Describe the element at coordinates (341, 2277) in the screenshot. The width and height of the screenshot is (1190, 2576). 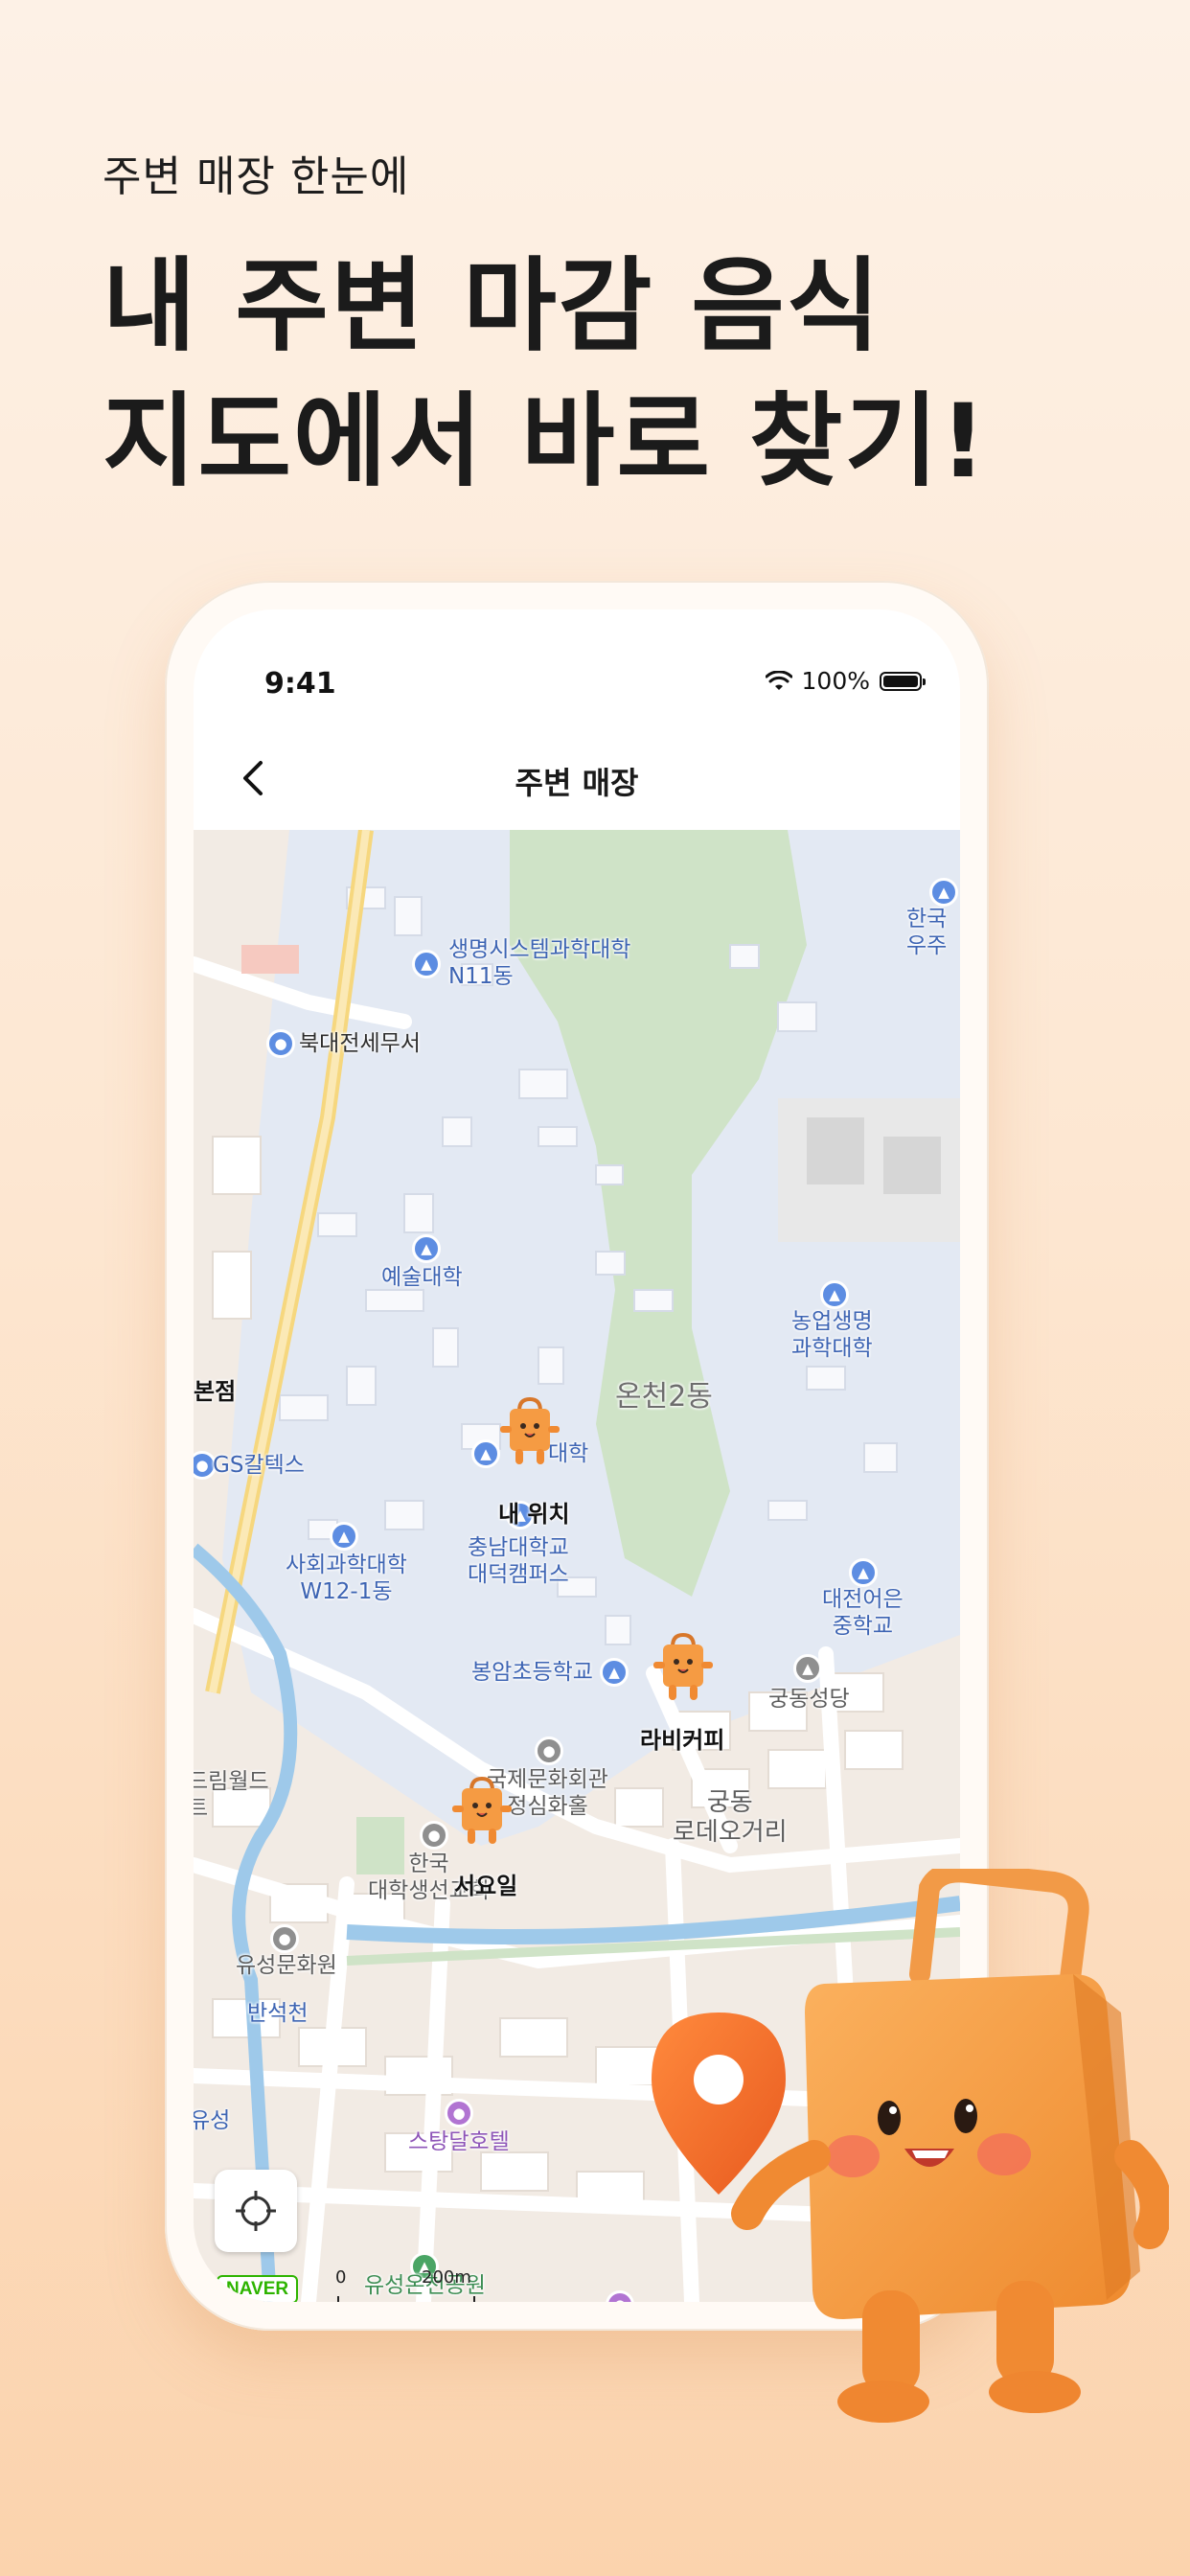
I see `map-scale-zero: 0` at that location.